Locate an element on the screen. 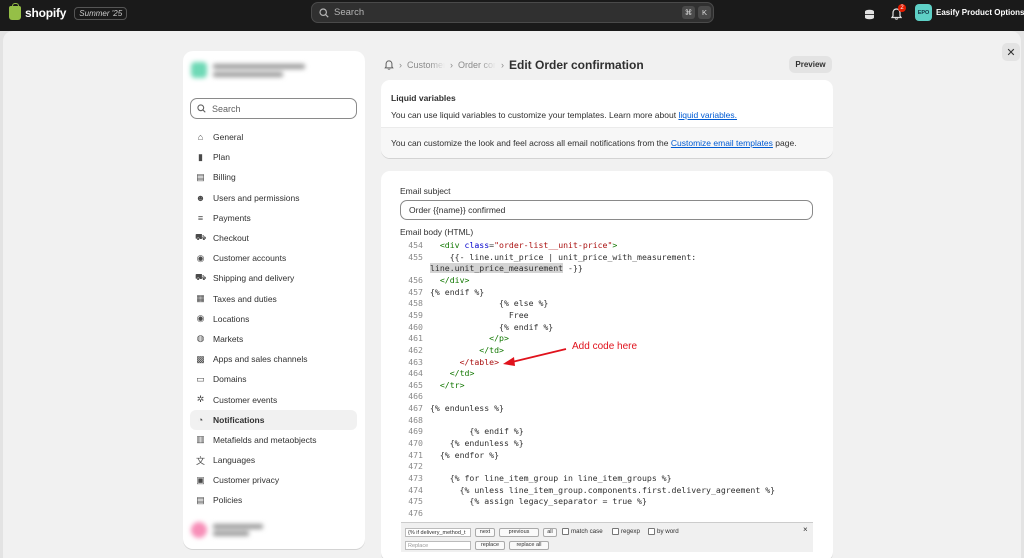 This screenshot has height=558, width=1024. line-number: 460 is located at coordinates (415, 326).